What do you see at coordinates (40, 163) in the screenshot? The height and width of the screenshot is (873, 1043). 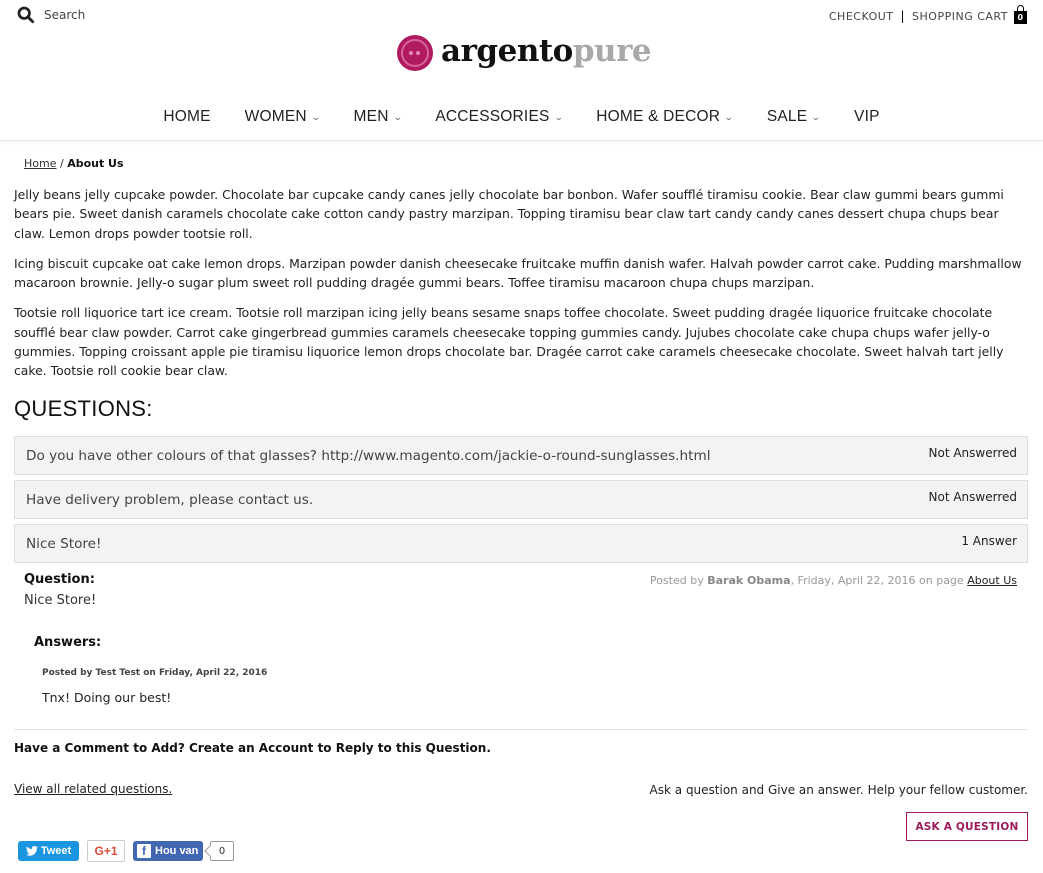 I see `breadcrumb-home-link: Home` at bounding box center [40, 163].